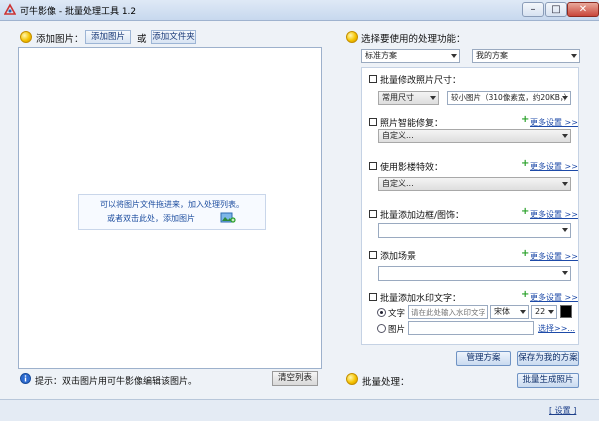 This screenshot has width=599, height=421. I want to click on clear-list-button: 清空列表, so click(295, 378).